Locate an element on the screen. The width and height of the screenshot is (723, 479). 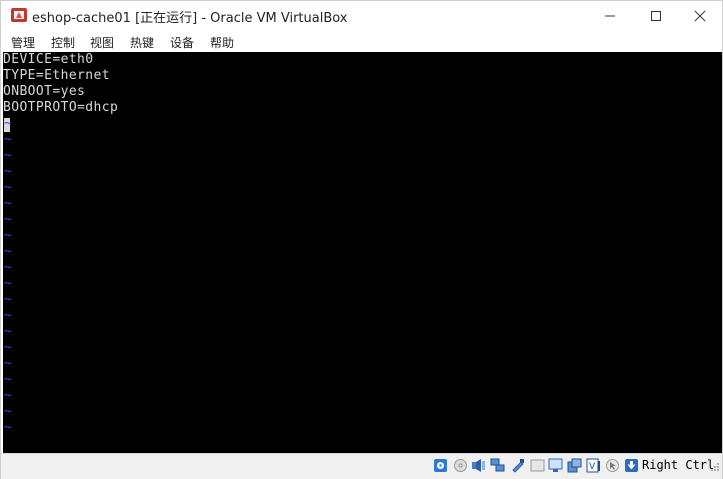
resize-grip-icon is located at coordinates (715, 467).